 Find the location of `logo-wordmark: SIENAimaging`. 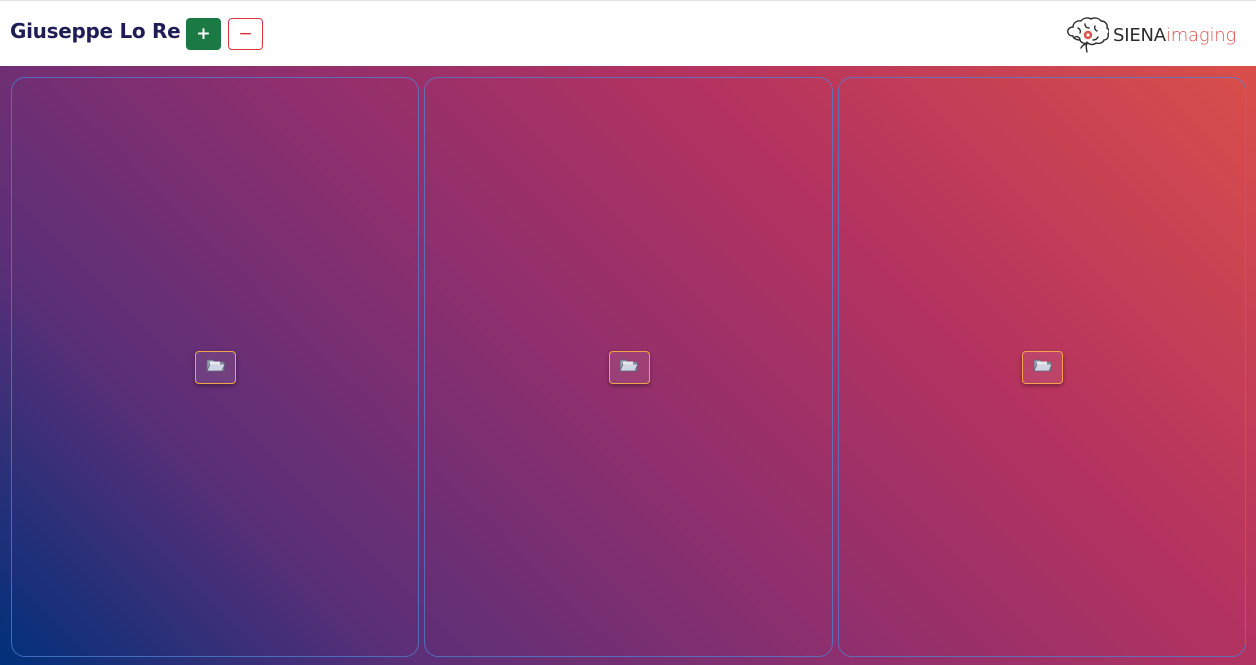

logo-wordmark: SIENAimaging is located at coordinates (1174, 35).